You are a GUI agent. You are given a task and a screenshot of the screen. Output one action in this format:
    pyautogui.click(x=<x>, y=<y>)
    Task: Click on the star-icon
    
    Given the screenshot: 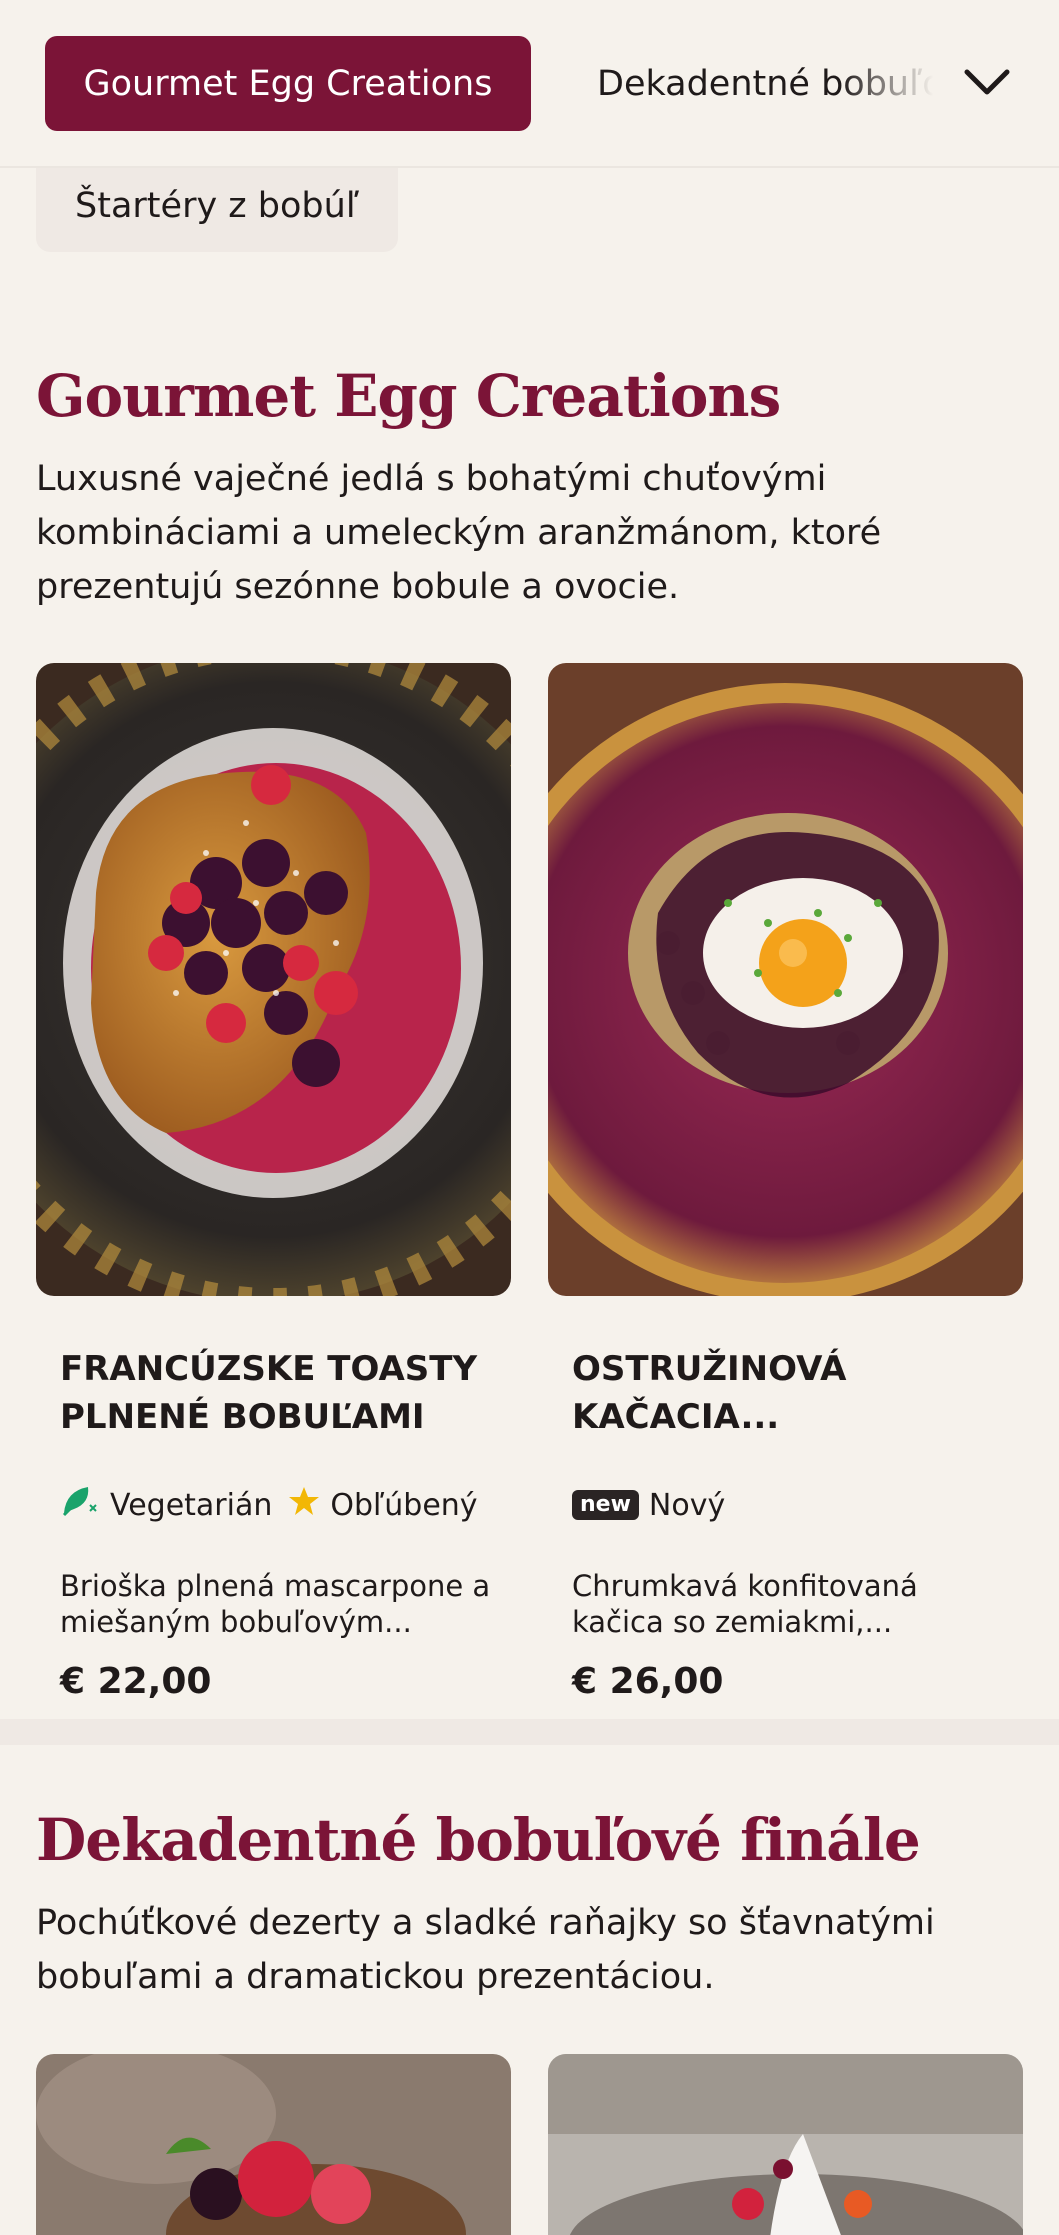 What is the action you would take?
    pyautogui.click(x=304, y=1505)
    